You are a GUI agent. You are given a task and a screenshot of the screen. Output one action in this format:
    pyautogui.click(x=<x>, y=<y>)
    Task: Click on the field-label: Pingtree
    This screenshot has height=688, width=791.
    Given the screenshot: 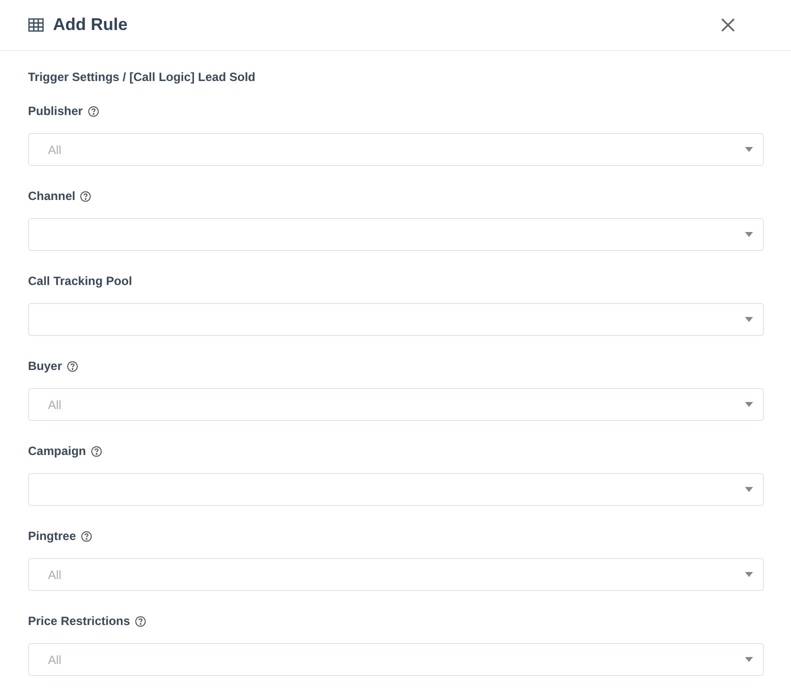 What is the action you would take?
    pyautogui.click(x=52, y=536)
    